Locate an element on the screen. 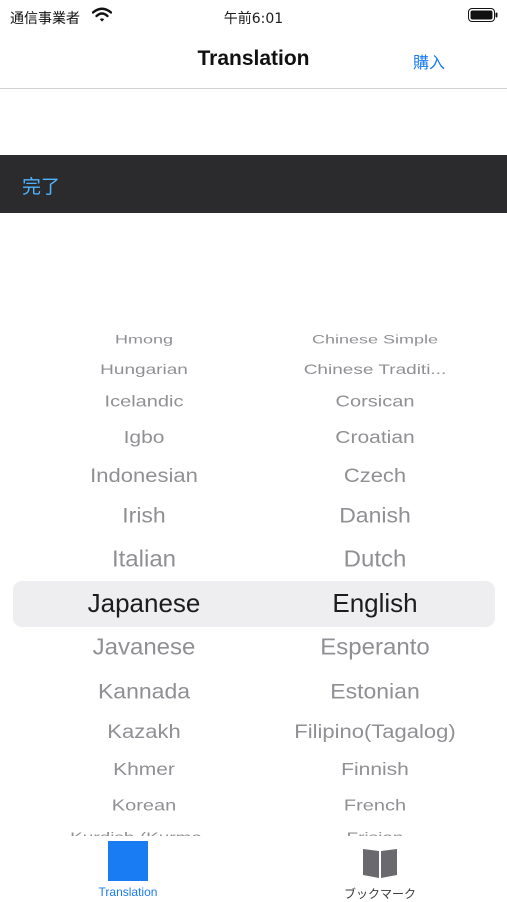 The image size is (507, 902). left-language-option: Icelandic is located at coordinates (144, 402).